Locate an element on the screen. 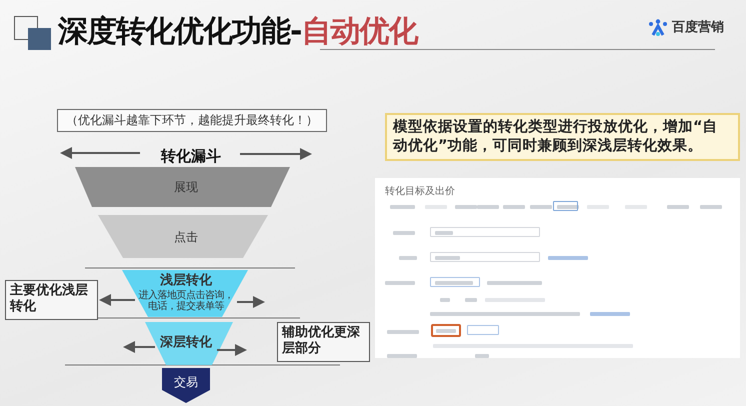  callout: 辅助优化更深层部分 is located at coordinates (323, 342).